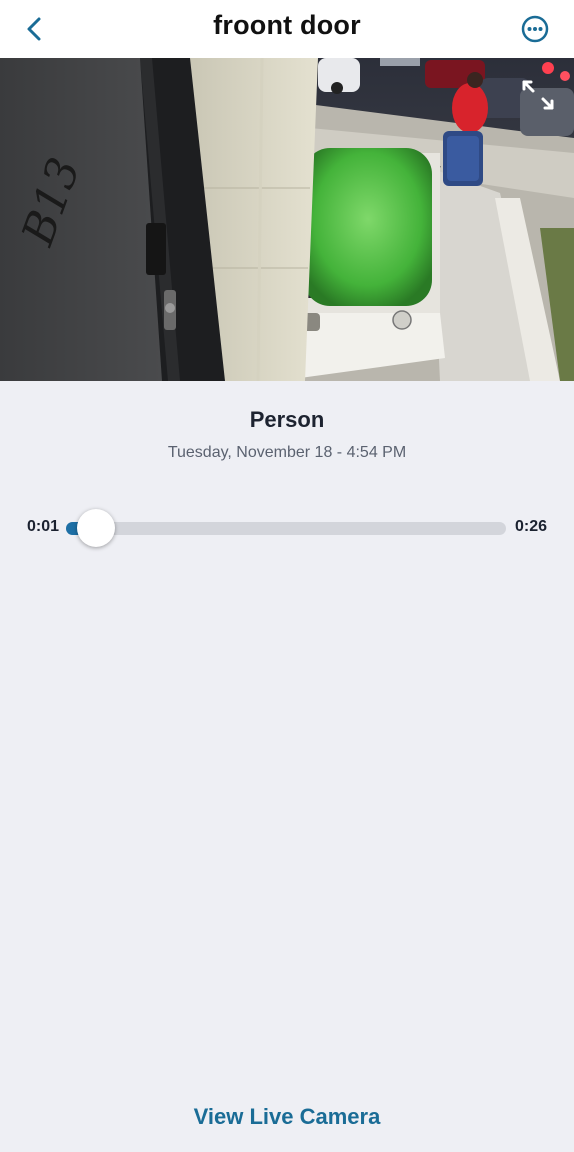 The width and height of the screenshot is (574, 1152). I want to click on view-live-camera-link: View Live Camera, so click(287, 1117).